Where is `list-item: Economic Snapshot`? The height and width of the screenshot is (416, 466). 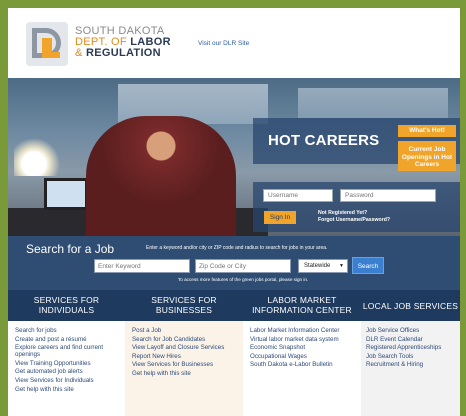
list-item: Economic Snapshot is located at coordinates (305, 348).